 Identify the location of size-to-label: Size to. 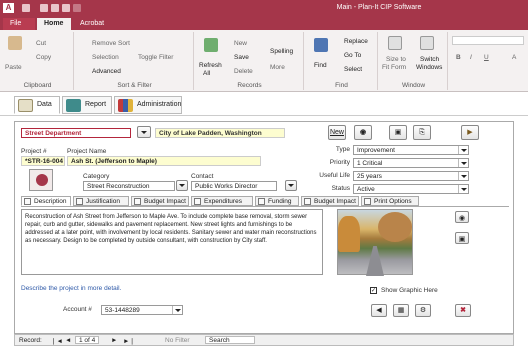
(396, 59).